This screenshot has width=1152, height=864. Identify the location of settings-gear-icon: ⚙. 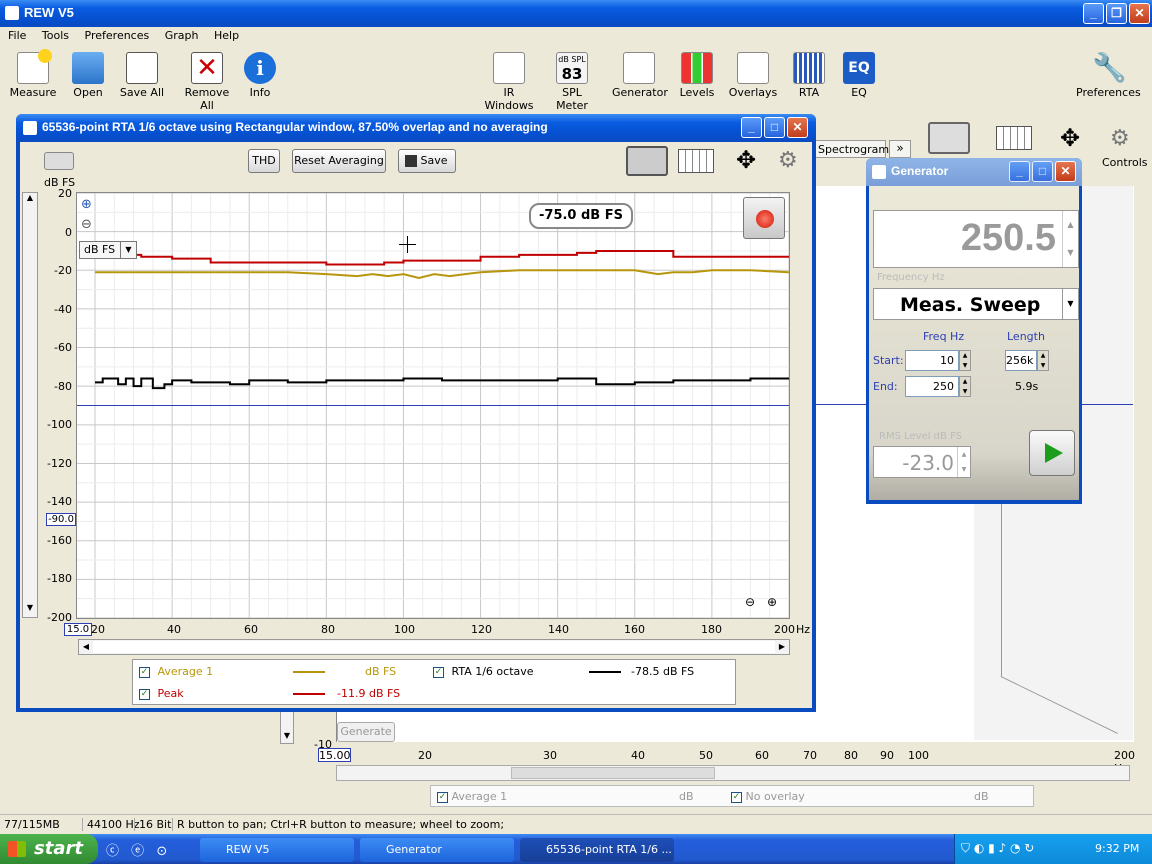
(788, 160).